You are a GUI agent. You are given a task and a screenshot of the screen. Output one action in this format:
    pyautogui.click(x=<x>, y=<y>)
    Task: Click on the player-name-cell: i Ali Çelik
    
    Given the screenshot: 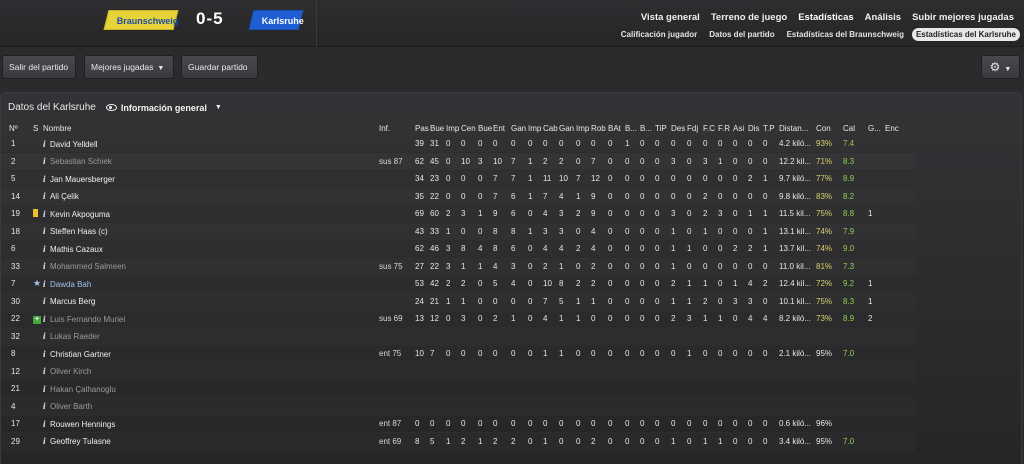 What is the action you would take?
    pyautogui.click(x=211, y=197)
    